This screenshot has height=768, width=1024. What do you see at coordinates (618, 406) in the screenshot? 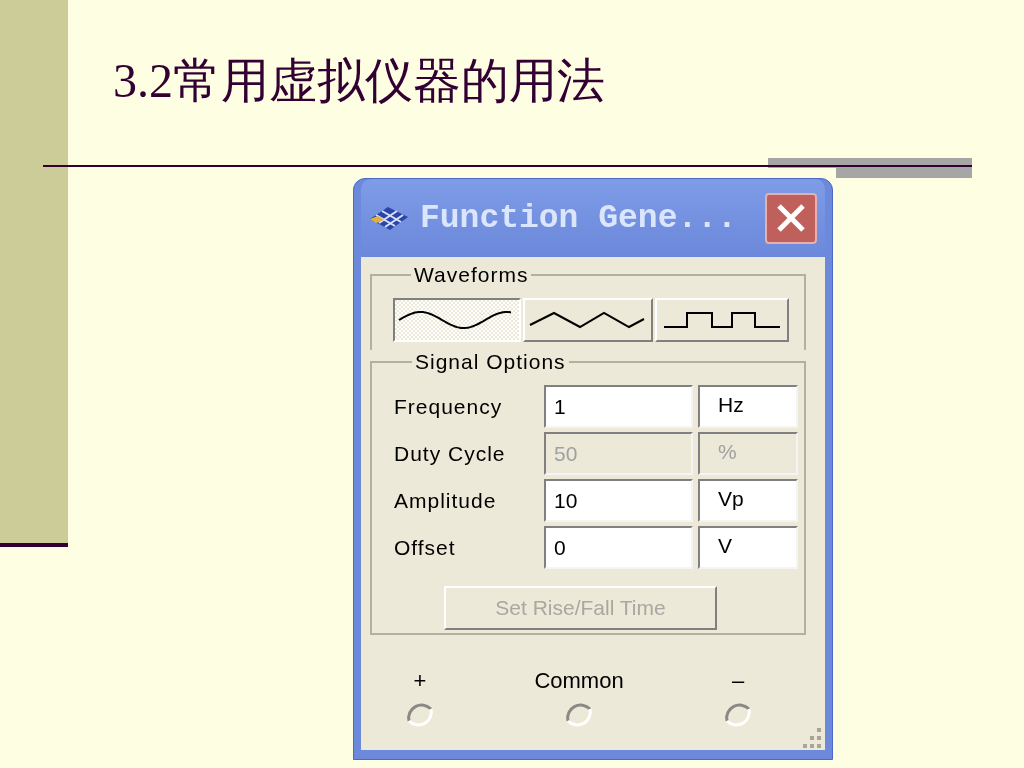
I see `value-field: 1` at bounding box center [618, 406].